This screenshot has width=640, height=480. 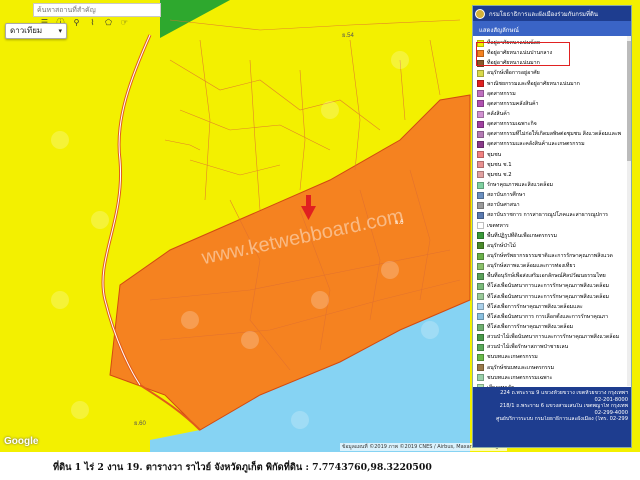 I want to click on legend-label: อนุรักษ์ป่าไม้, so click(x=501, y=245).